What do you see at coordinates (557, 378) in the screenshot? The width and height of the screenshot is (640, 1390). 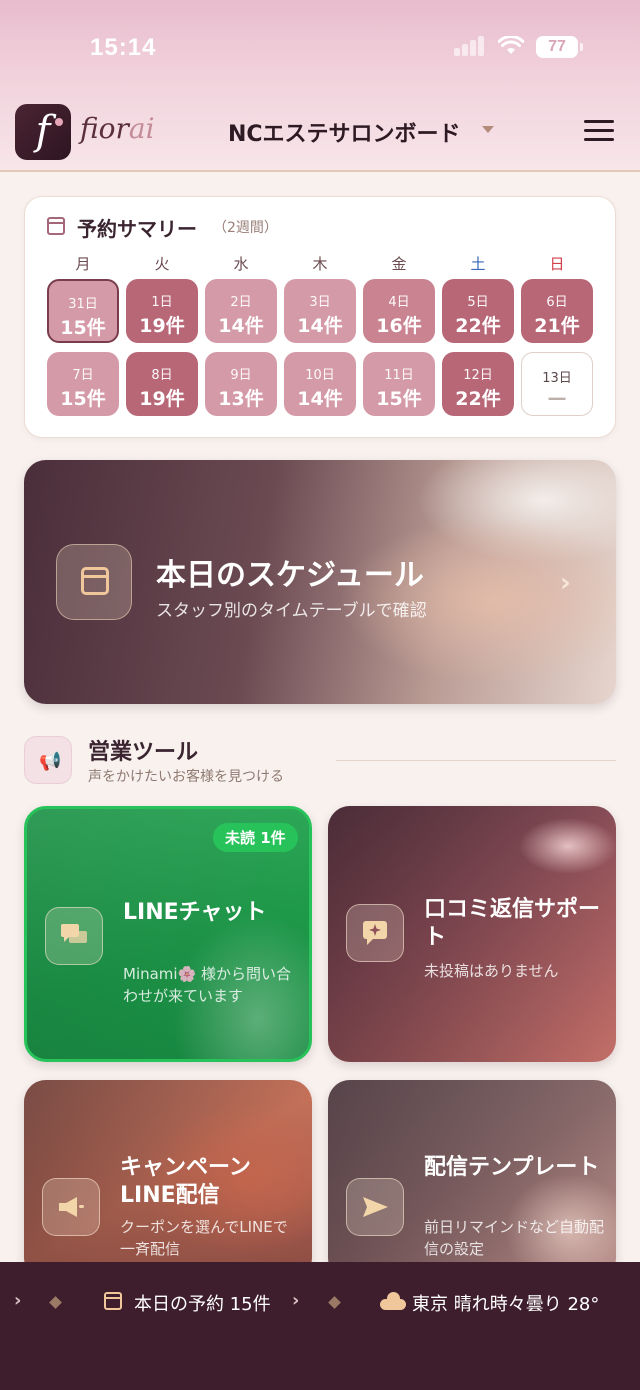 I see `day-date: 13日` at bounding box center [557, 378].